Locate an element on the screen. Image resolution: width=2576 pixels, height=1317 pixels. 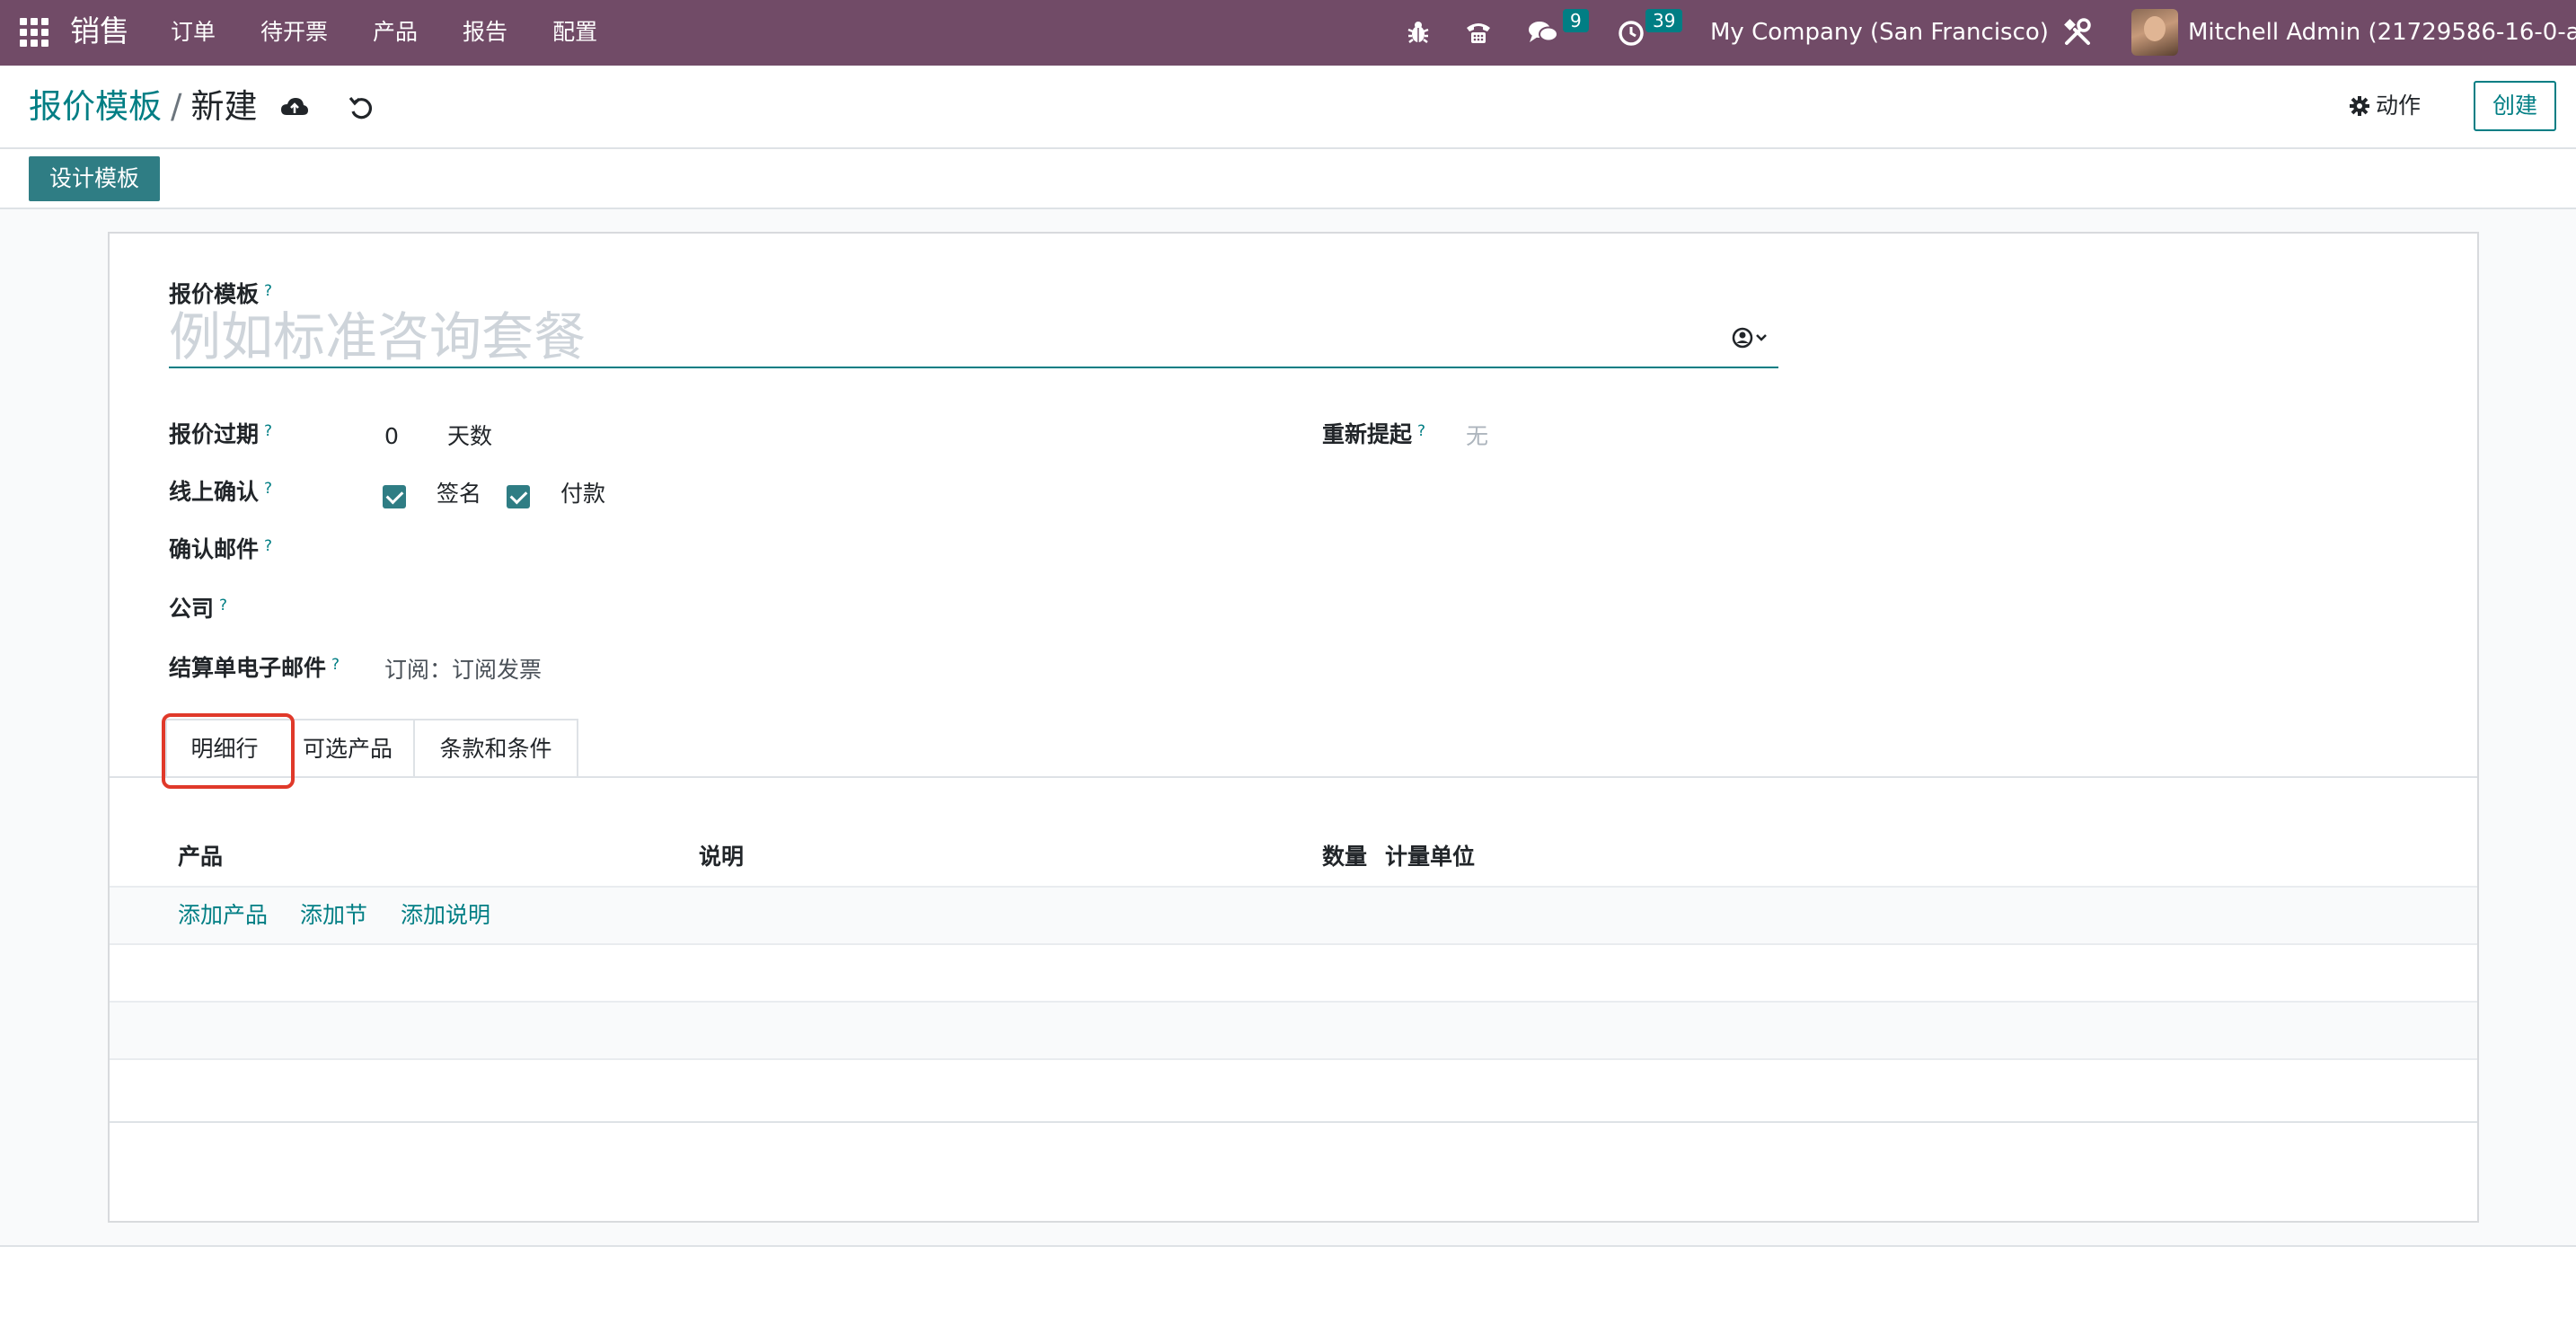
online-confirm-label: 线上确认? is located at coordinates (220, 492).